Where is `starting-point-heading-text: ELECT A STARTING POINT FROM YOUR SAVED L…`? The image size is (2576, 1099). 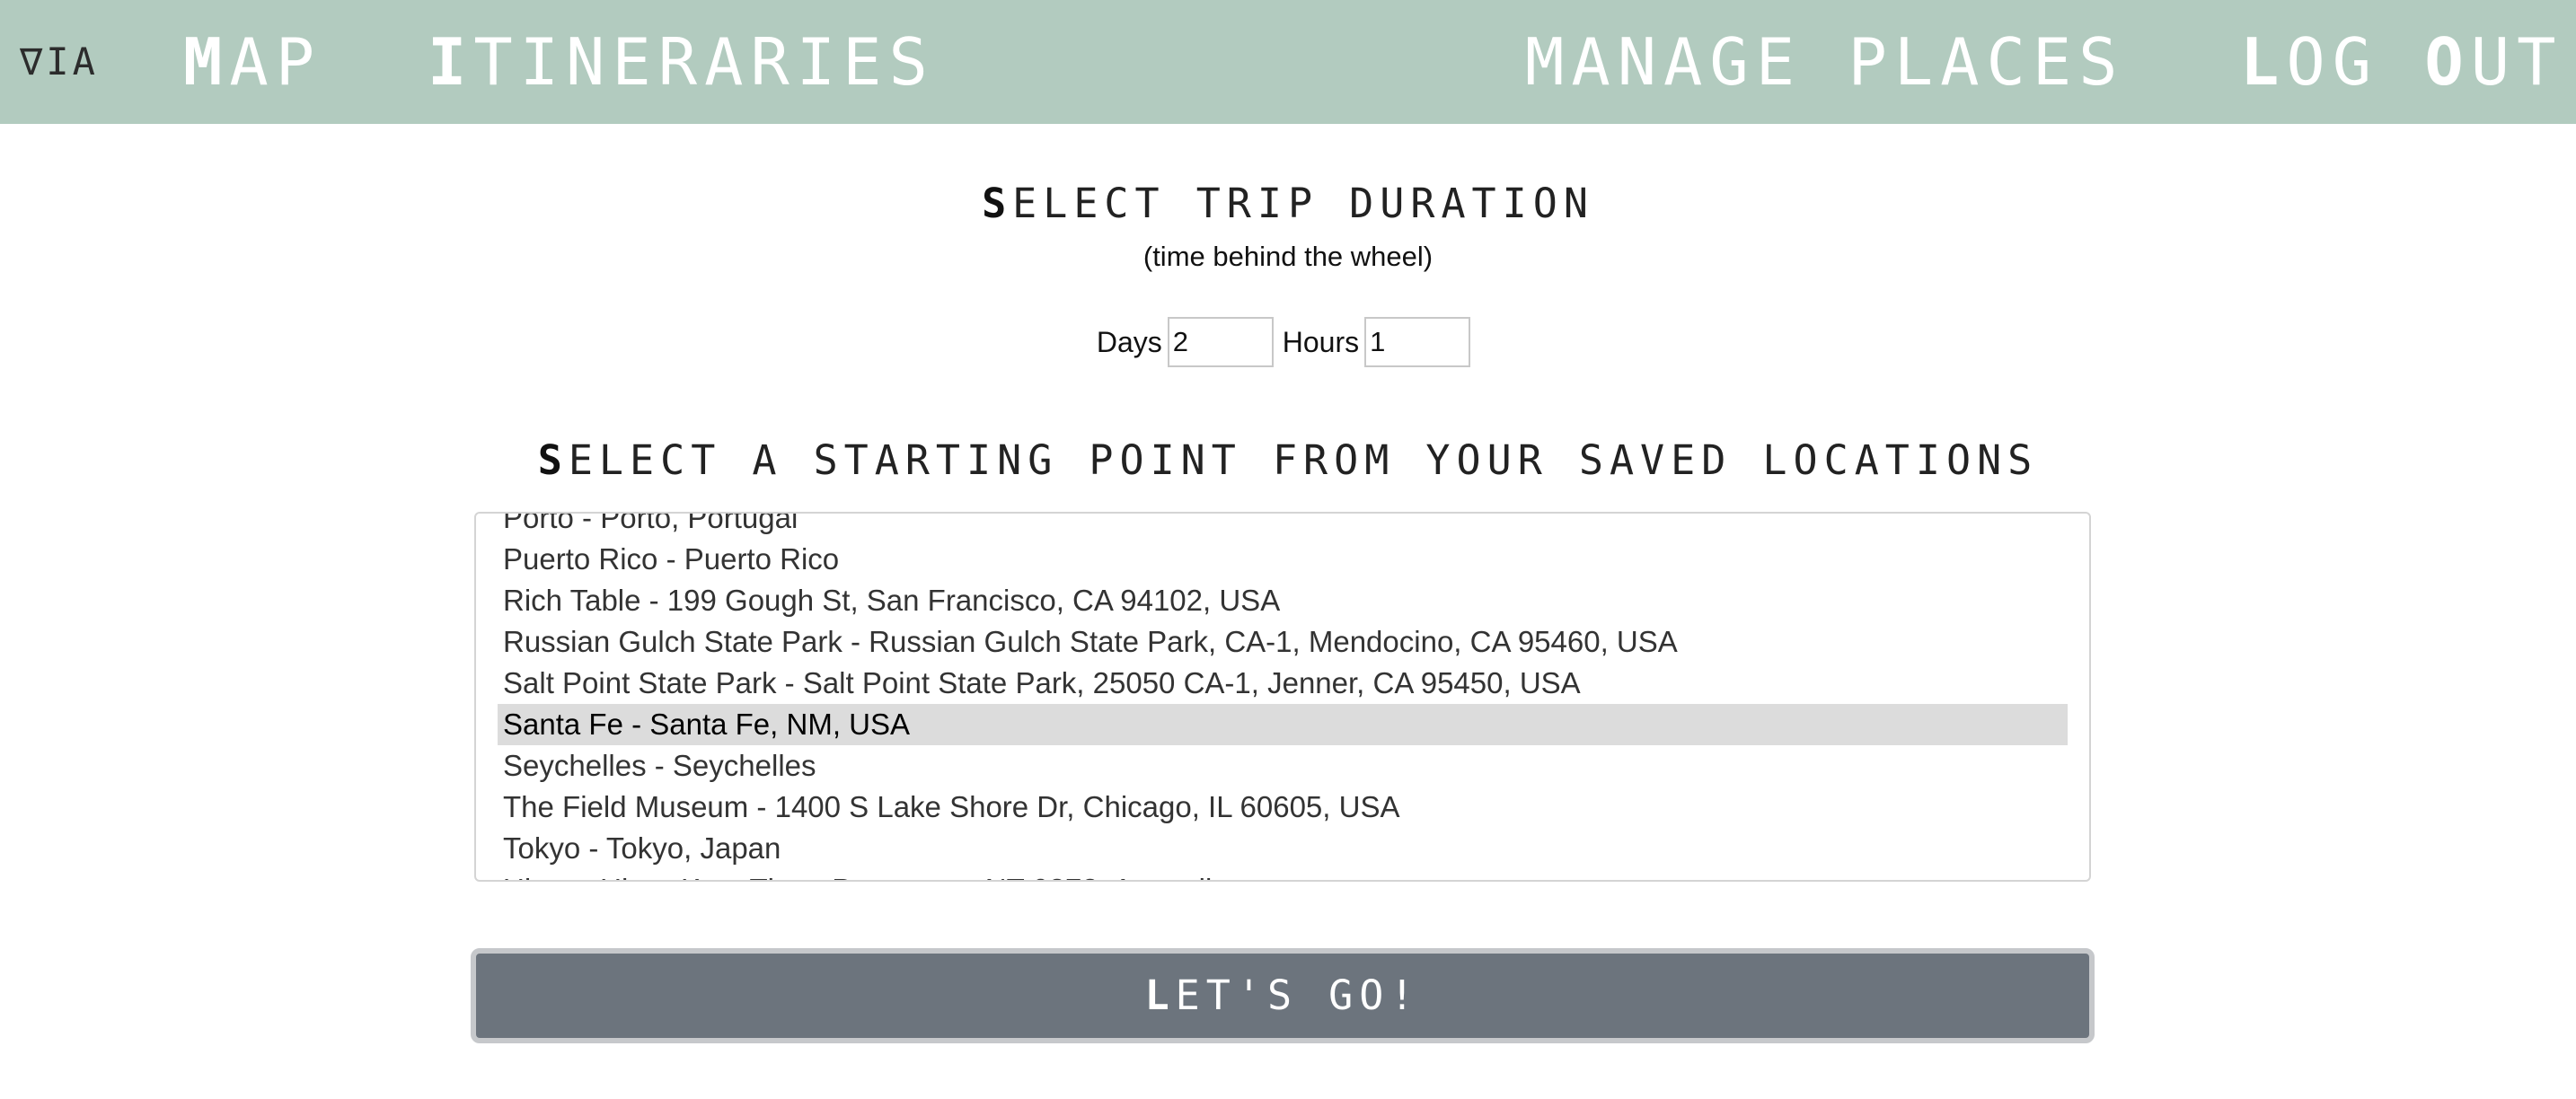
starting-point-heading-text: ELECT A STARTING POINT FROM YOUR SAVED L… is located at coordinates (1303, 460).